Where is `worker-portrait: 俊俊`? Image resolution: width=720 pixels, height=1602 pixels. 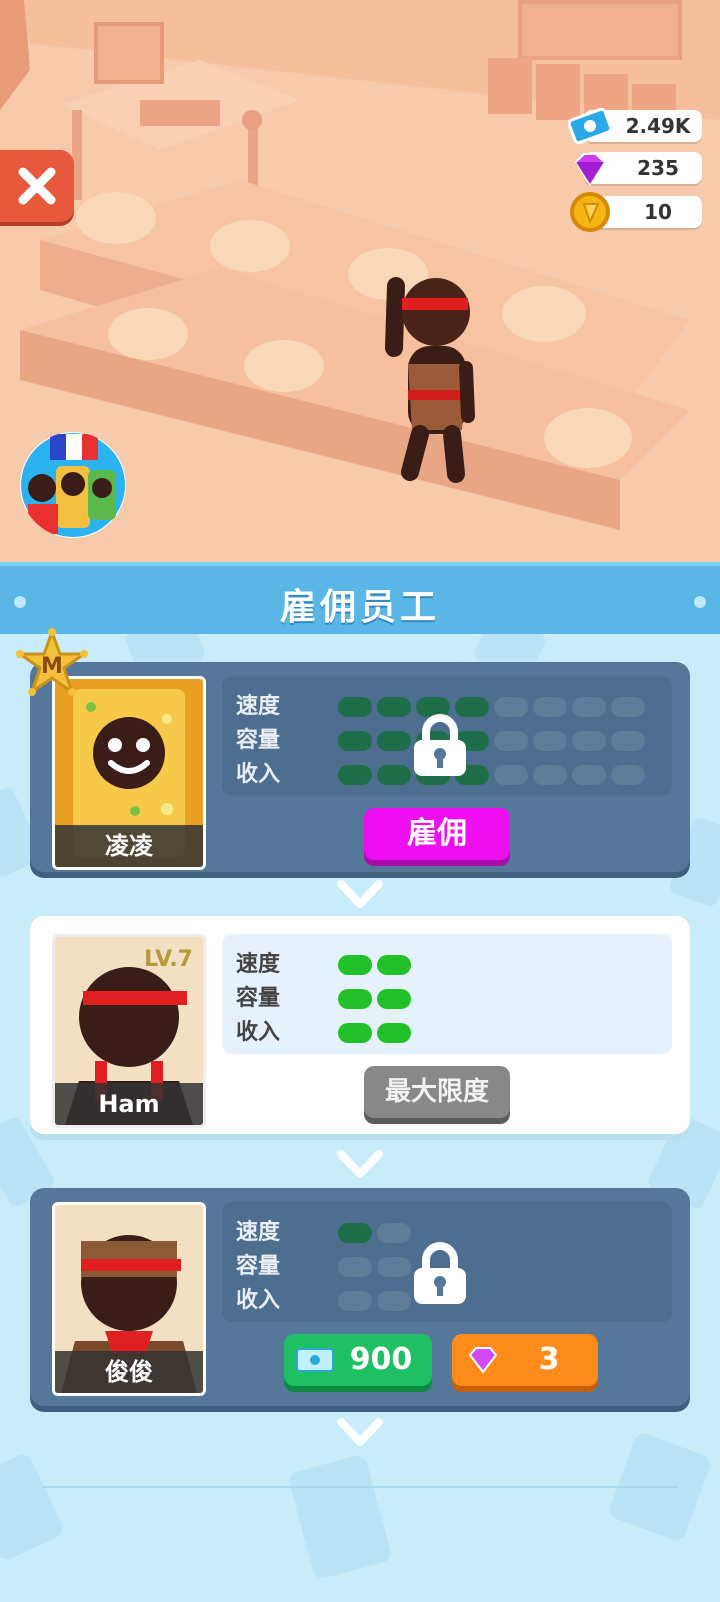 worker-portrait: 俊俊 is located at coordinates (129, 1299).